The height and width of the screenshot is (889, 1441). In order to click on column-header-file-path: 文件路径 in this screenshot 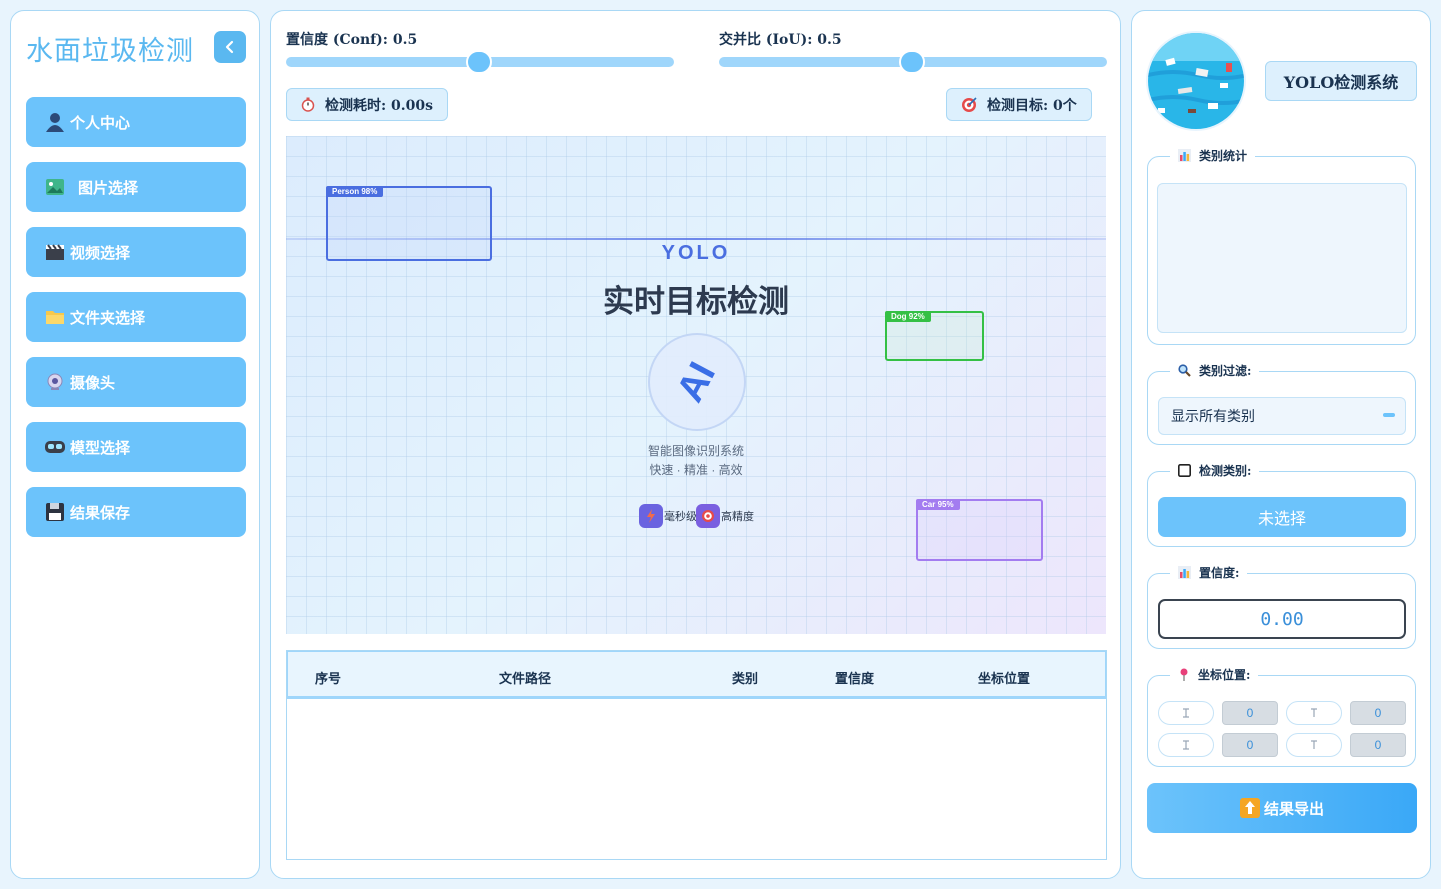, I will do `click(525, 677)`.